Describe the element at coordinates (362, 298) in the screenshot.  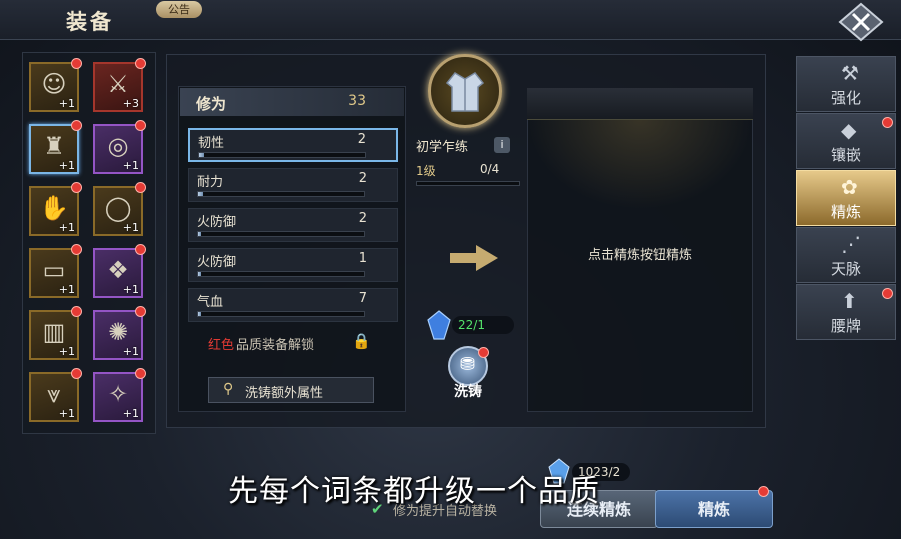
I see `attribute-value: 7` at that location.